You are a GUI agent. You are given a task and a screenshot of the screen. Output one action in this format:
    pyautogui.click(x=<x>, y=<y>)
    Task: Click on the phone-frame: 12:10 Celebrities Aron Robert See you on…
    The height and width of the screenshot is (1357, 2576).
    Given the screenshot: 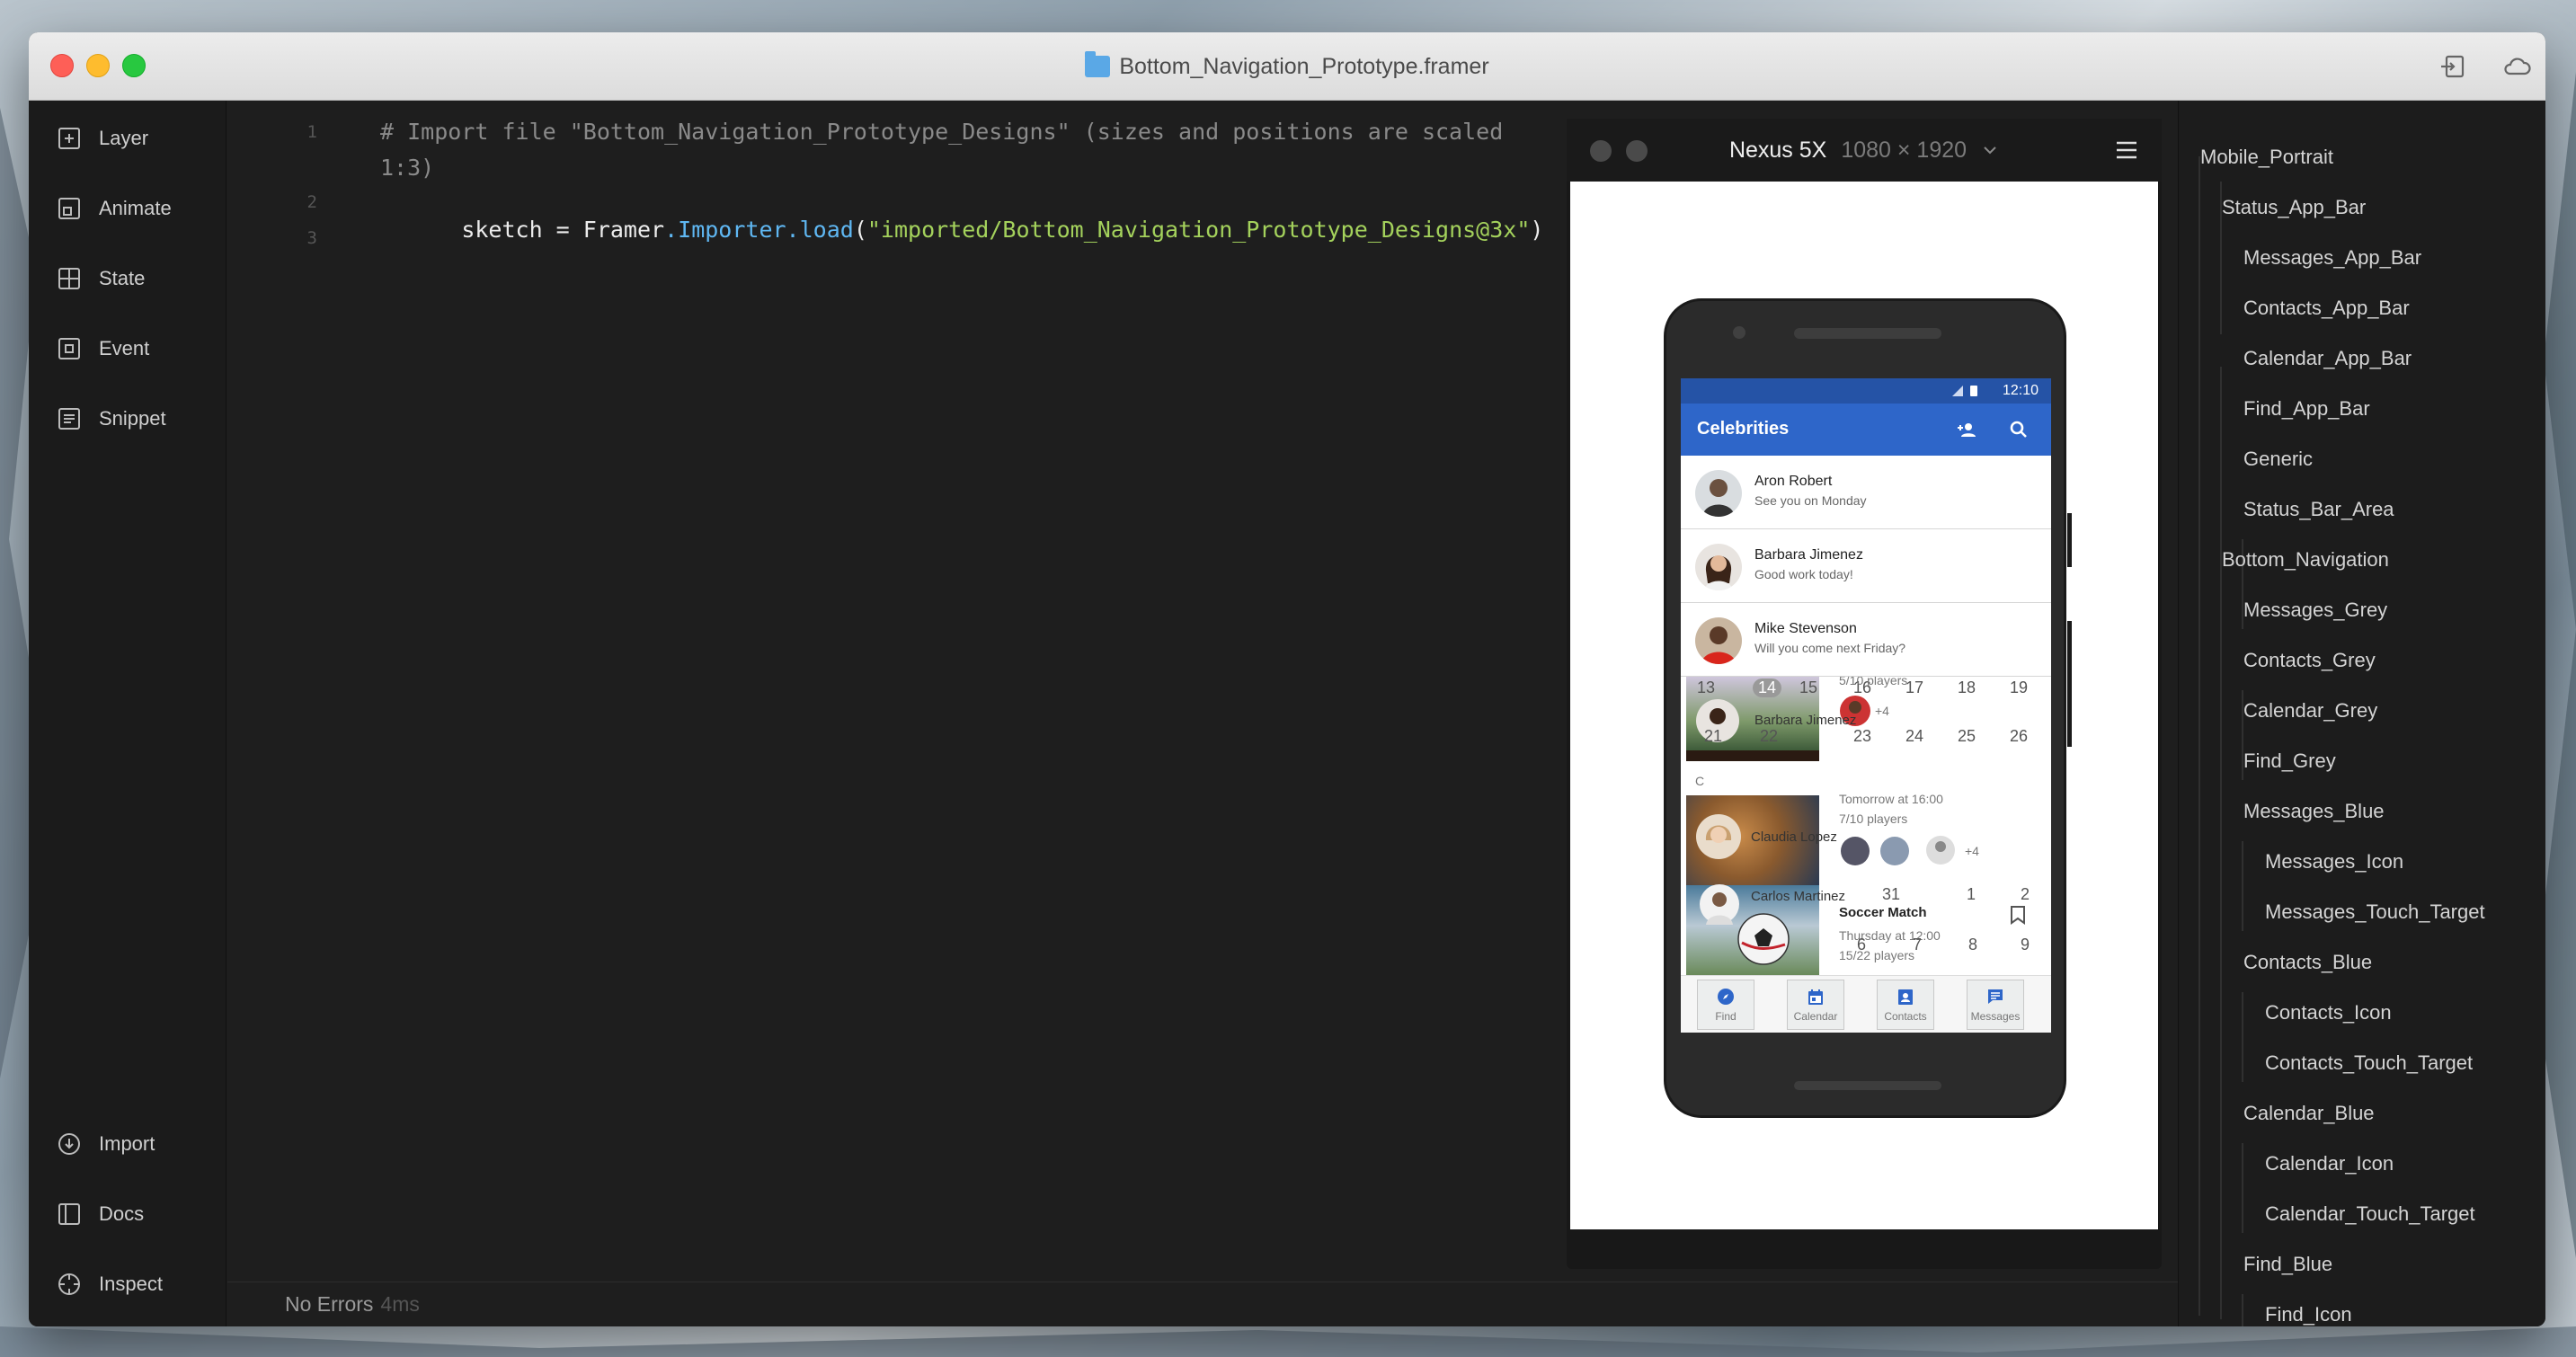 What is the action you would take?
    pyautogui.click(x=1868, y=708)
    